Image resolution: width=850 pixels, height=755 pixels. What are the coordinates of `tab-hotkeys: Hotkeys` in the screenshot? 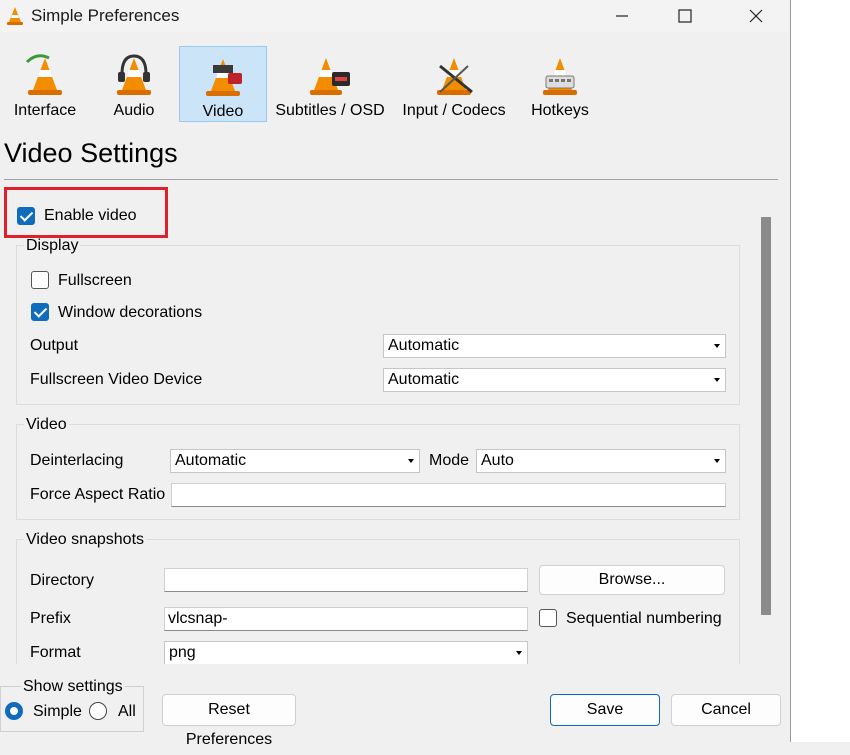 It's located at (560, 84).